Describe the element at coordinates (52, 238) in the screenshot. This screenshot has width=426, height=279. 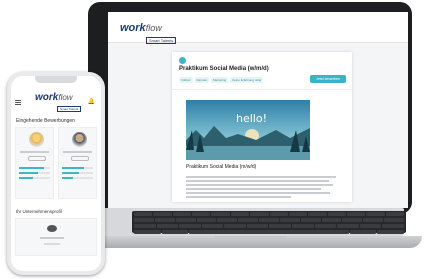
I see `employer-name-line` at that location.